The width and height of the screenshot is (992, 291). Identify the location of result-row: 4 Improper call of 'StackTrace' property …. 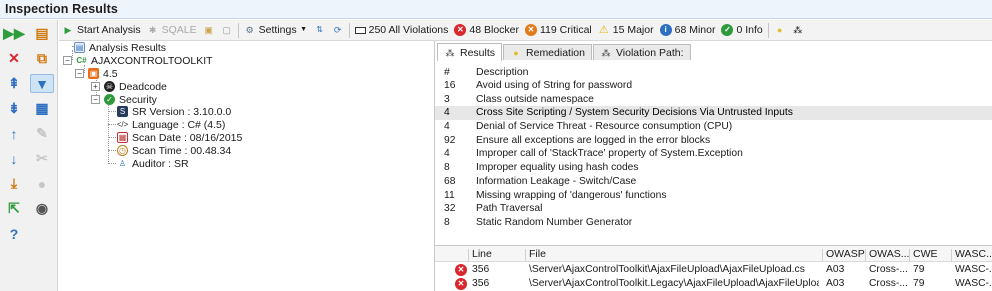
(713, 154).